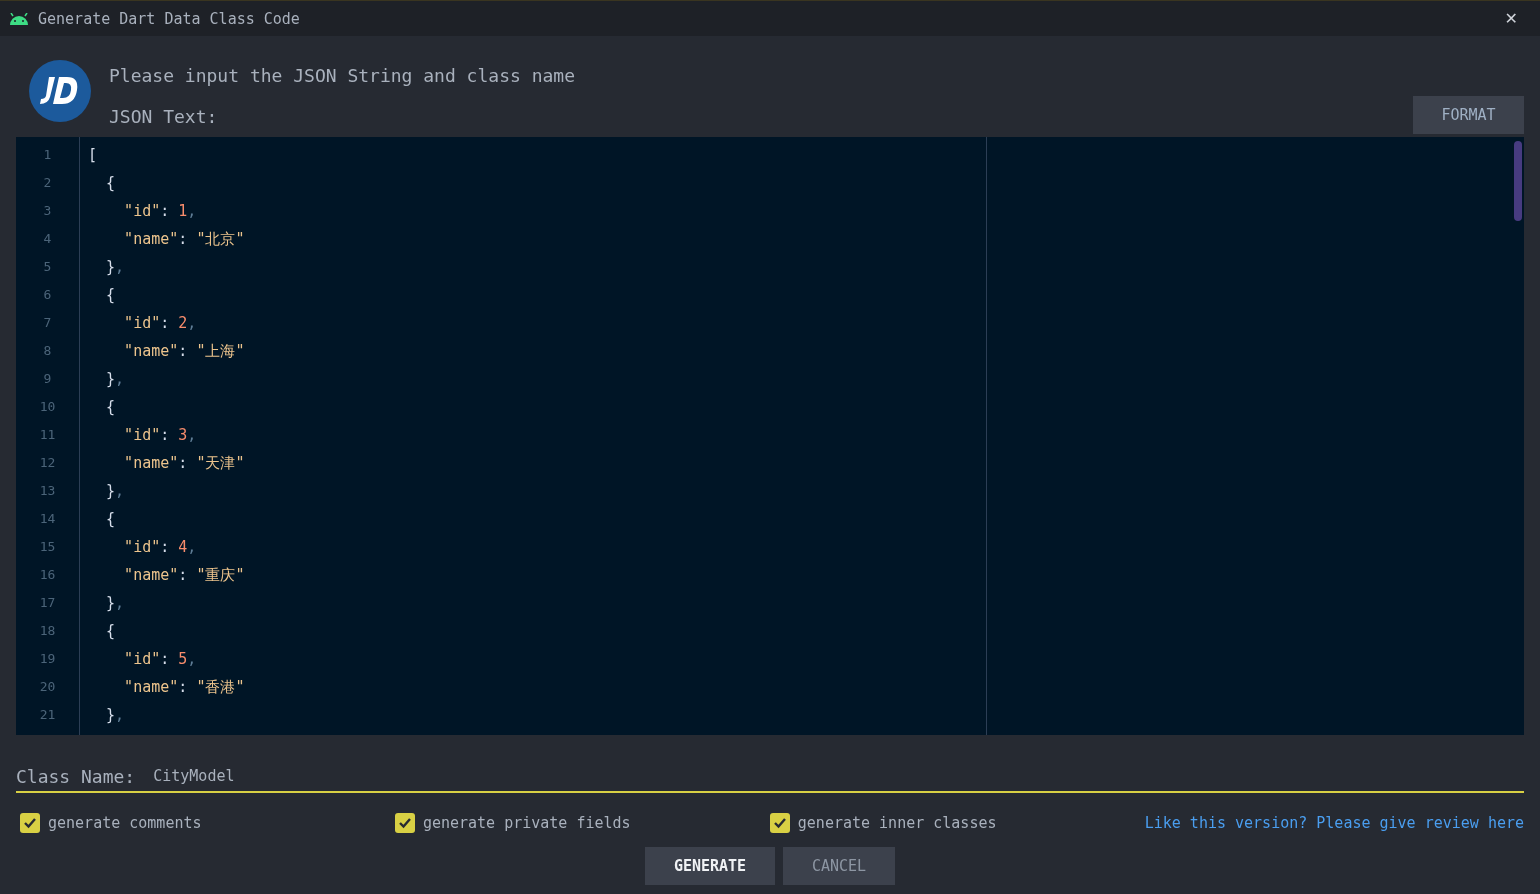  Describe the element at coordinates (47, 435) in the screenshot. I see `line-number: 11` at that location.